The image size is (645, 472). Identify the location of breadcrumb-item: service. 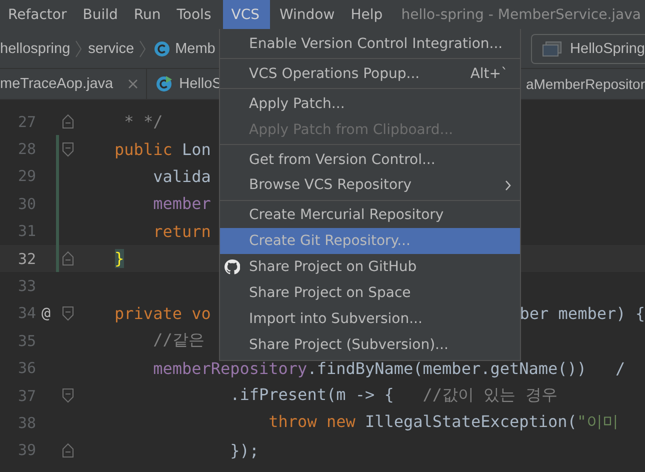
(111, 48).